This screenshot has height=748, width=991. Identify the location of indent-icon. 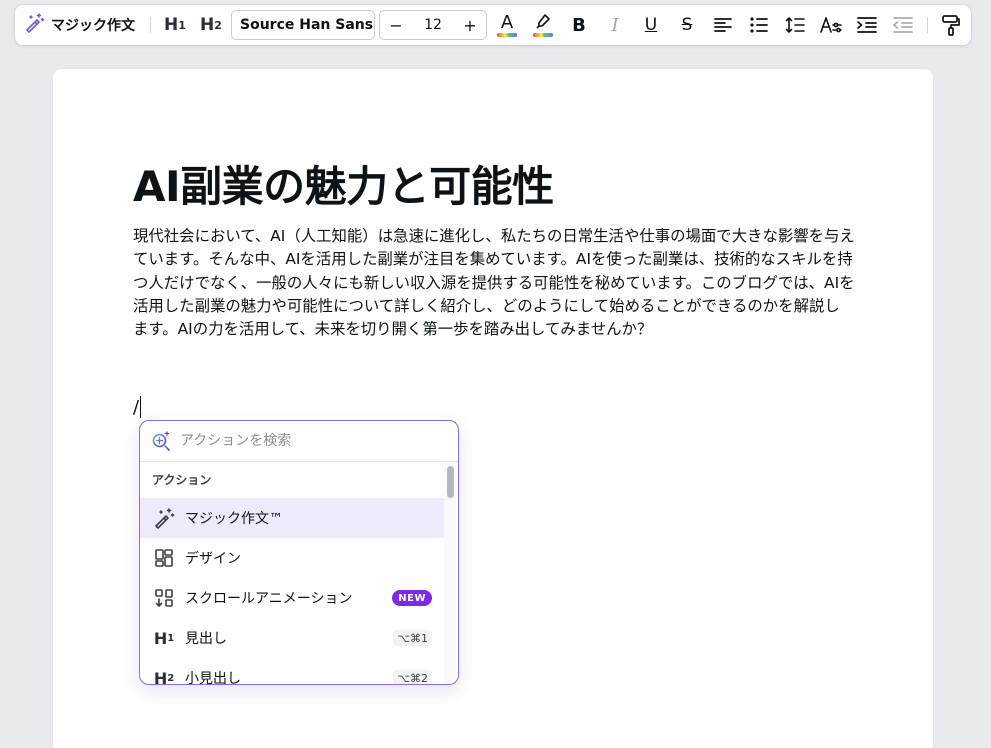
(867, 25).